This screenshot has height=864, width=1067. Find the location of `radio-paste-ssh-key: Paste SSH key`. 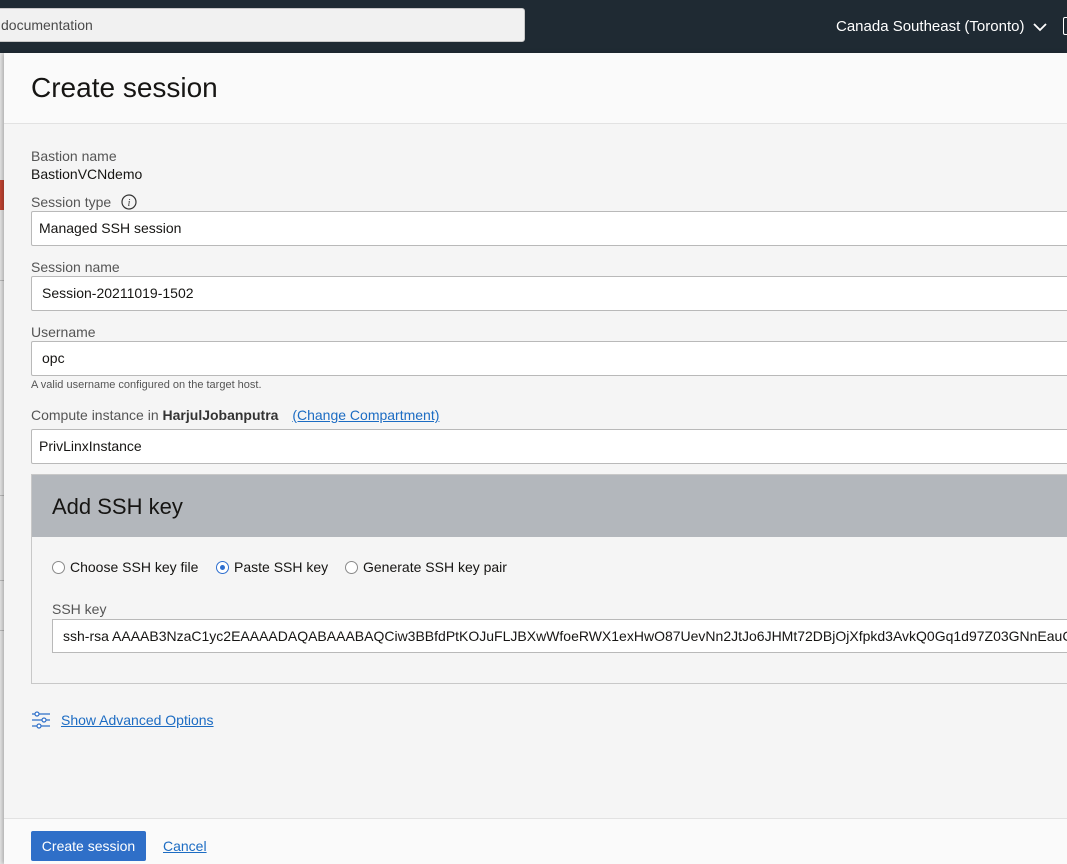

radio-paste-ssh-key: Paste SSH key is located at coordinates (272, 567).